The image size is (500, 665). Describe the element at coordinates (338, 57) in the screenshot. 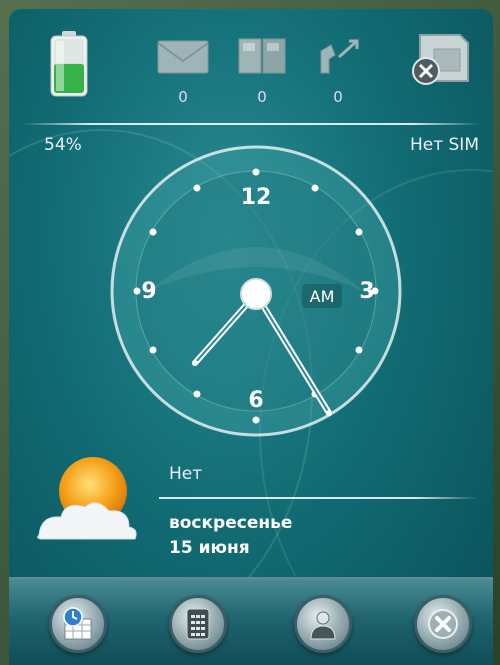

I see `missed-call-icon` at that location.